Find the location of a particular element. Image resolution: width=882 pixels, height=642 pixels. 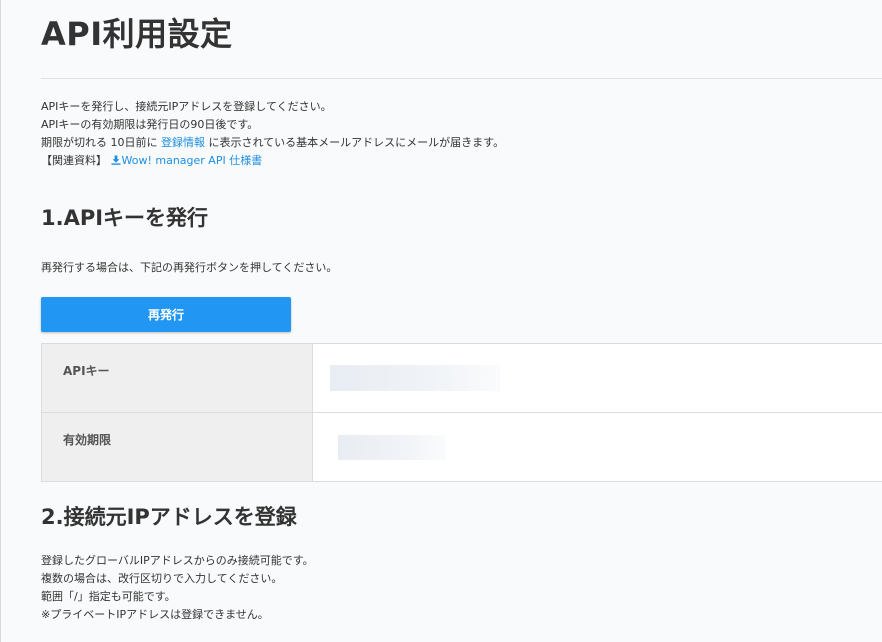

api-key-label: APIキー is located at coordinates (177, 378).